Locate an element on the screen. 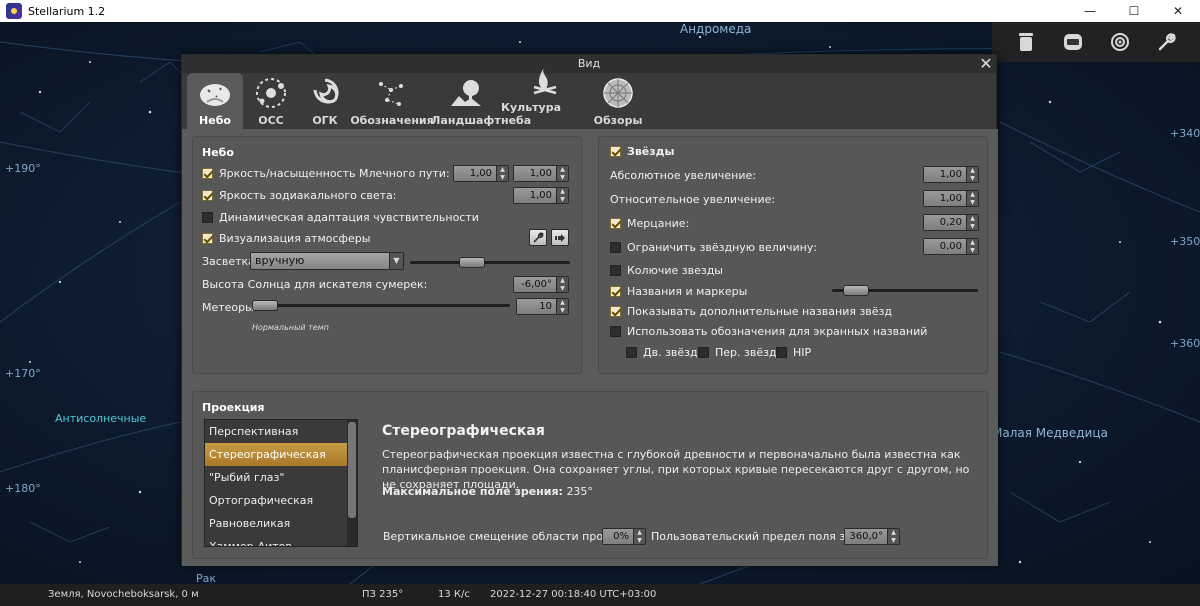  screen-icon is located at coordinates (1073, 42).